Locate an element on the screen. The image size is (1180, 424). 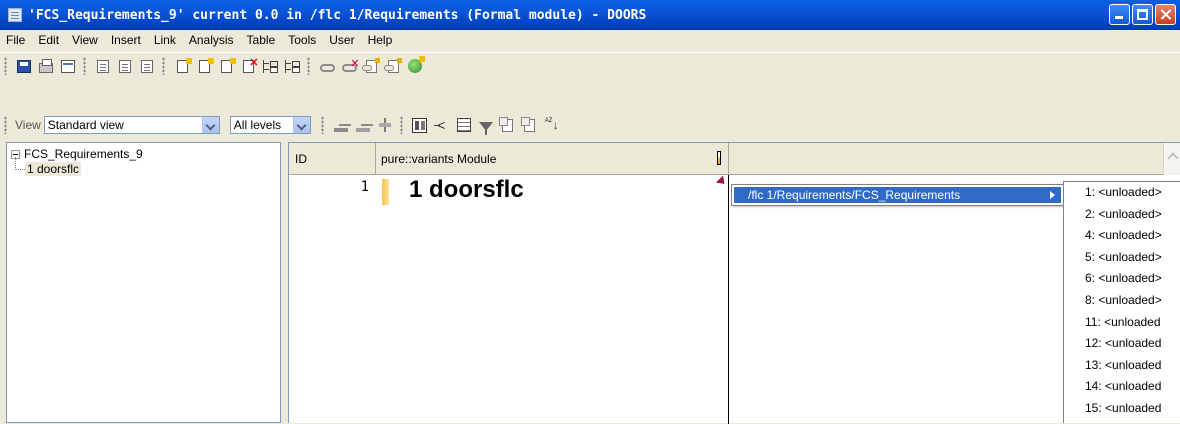
object-heading: 1 doorsflc is located at coordinates (466, 190).